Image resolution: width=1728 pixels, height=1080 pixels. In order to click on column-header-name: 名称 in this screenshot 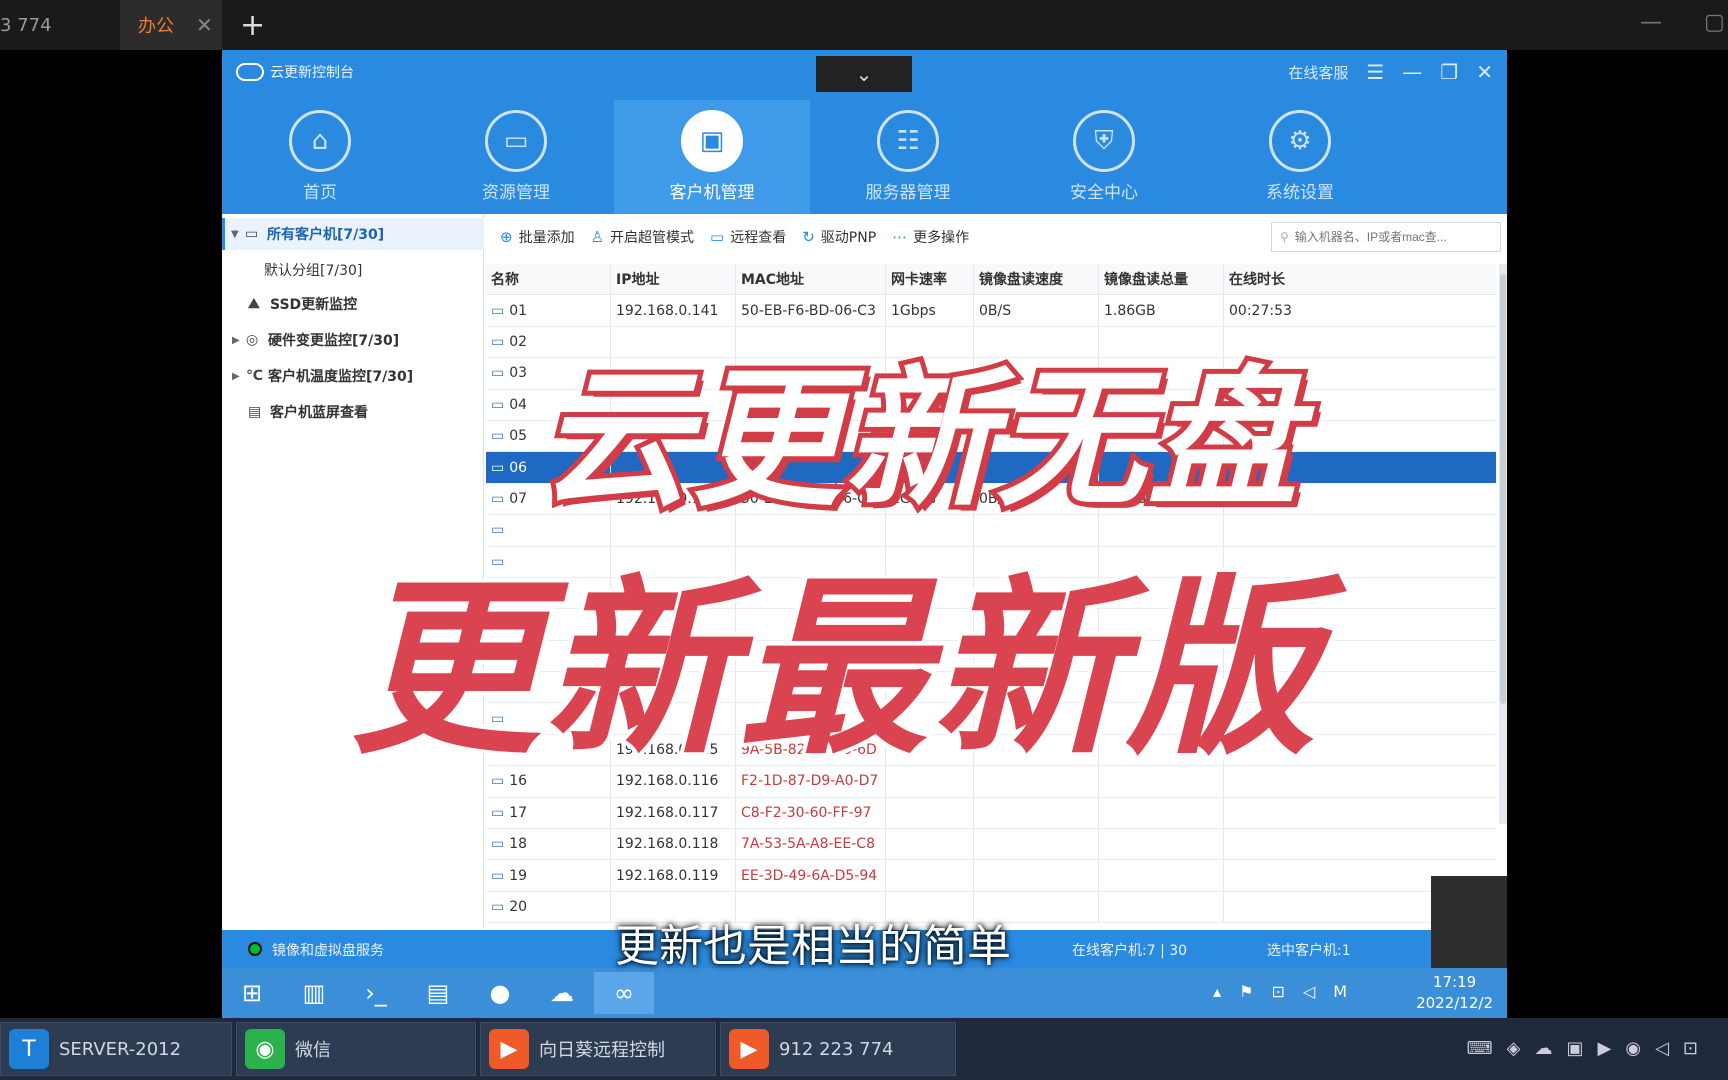, I will do `click(548, 279)`.